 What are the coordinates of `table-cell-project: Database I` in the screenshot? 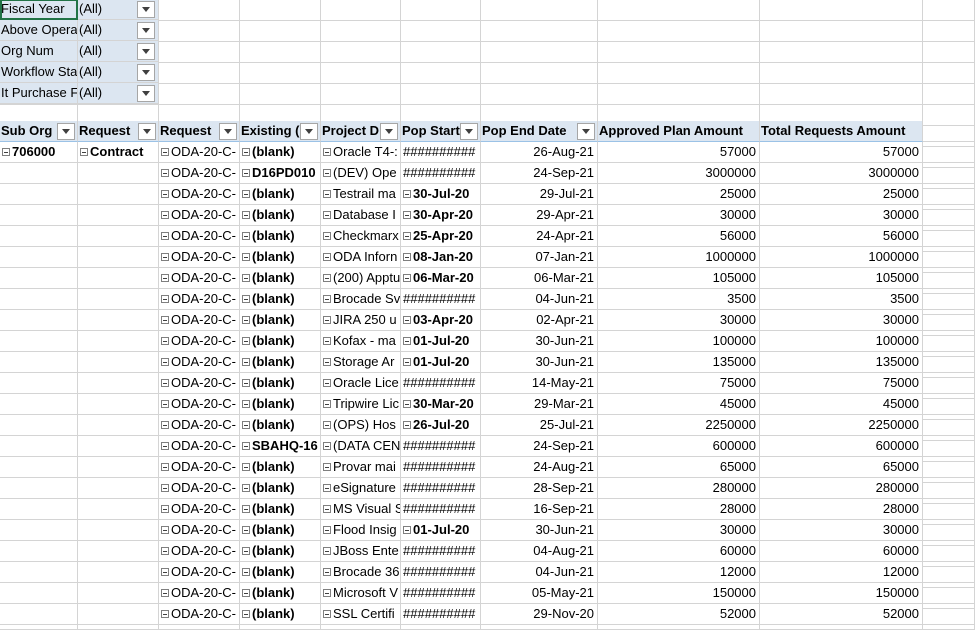 It's located at (361, 215).